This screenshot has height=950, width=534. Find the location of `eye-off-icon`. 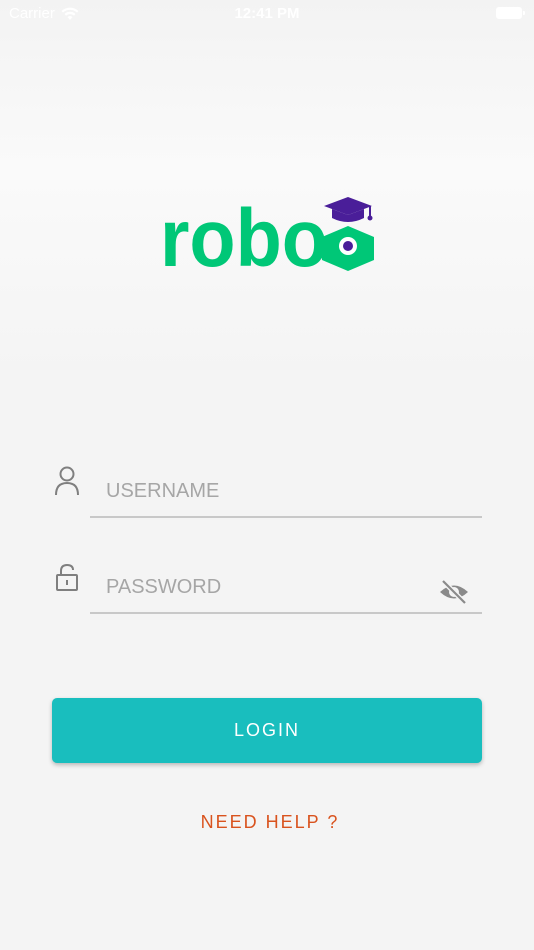

eye-off-icon is located at coordinates (454, 592).